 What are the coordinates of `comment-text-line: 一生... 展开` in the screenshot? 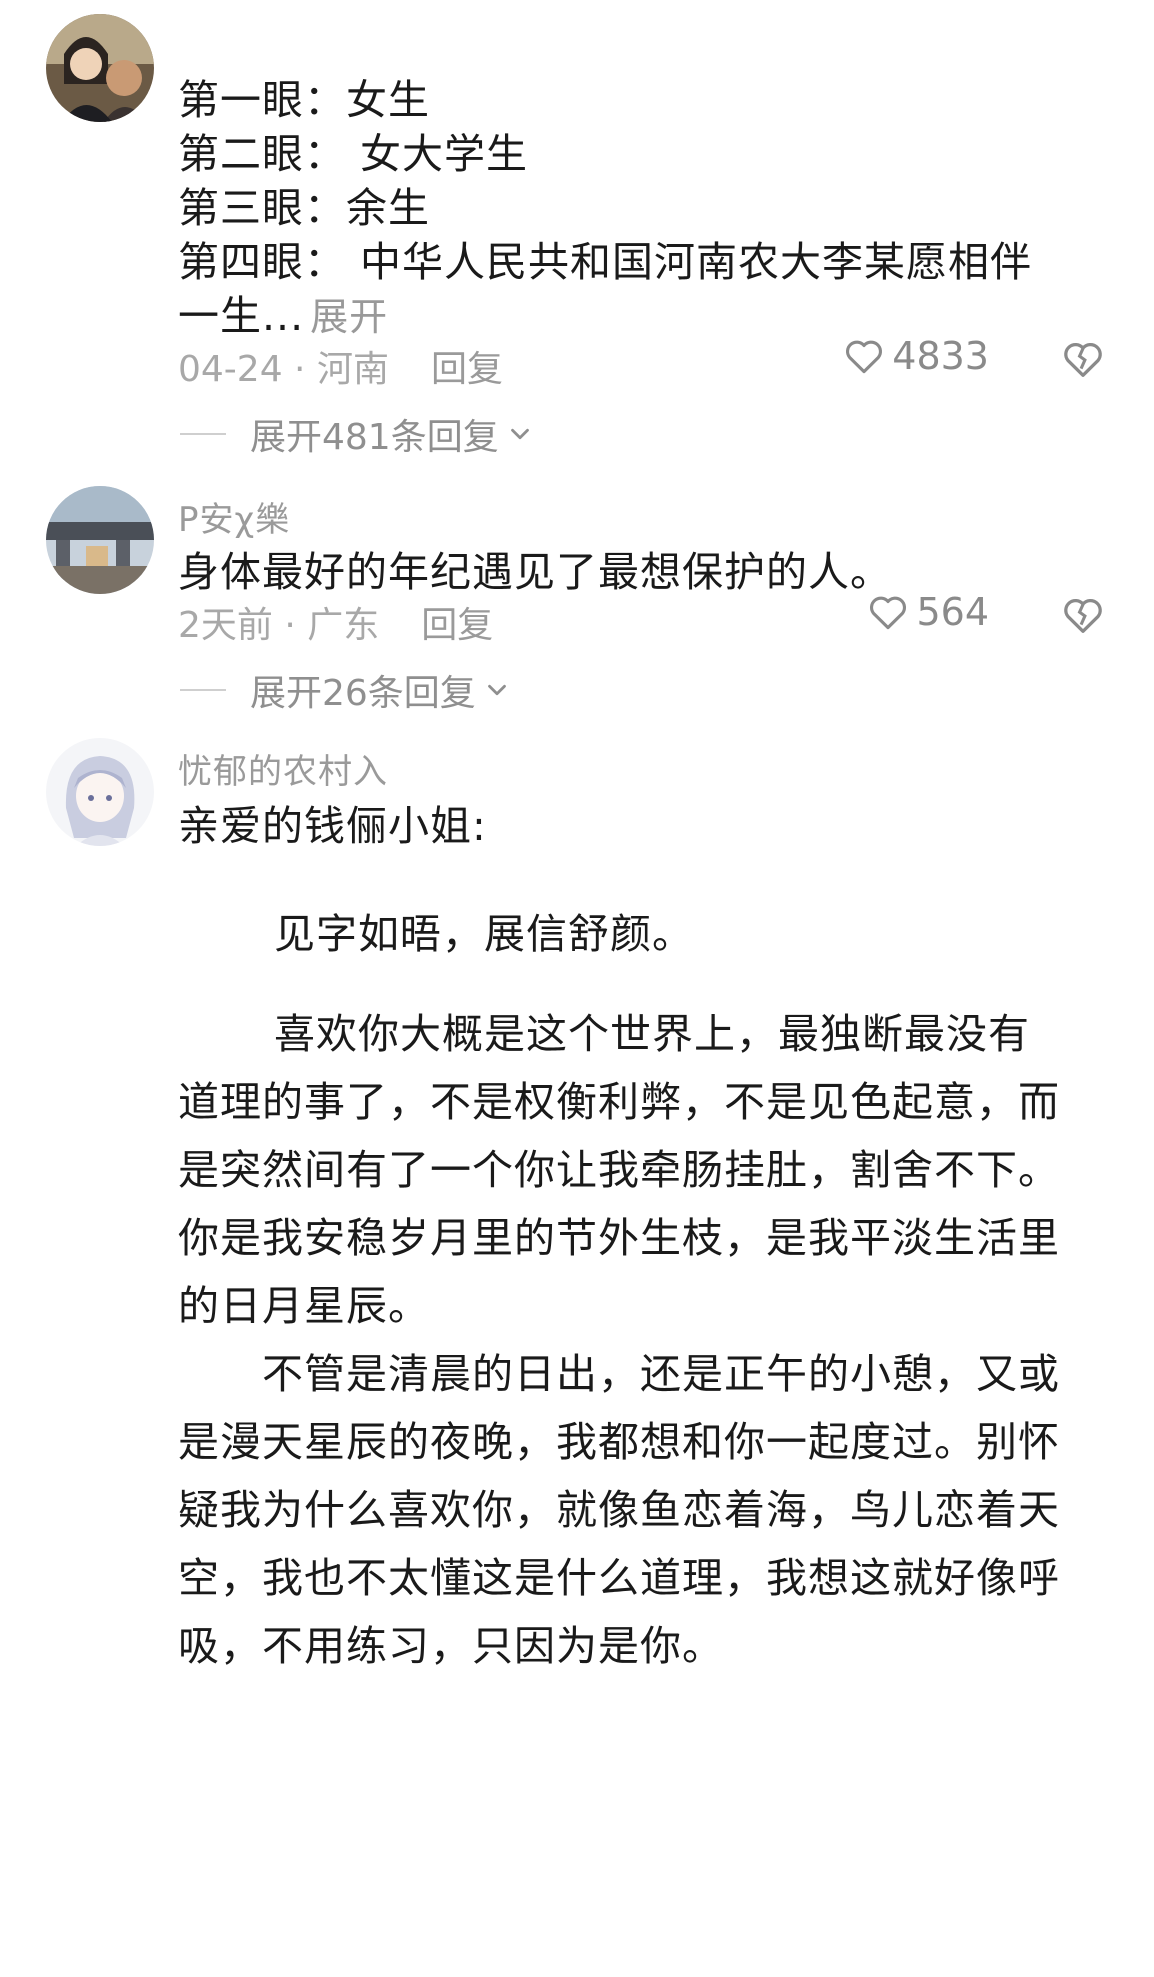 It's located at (283, 312).